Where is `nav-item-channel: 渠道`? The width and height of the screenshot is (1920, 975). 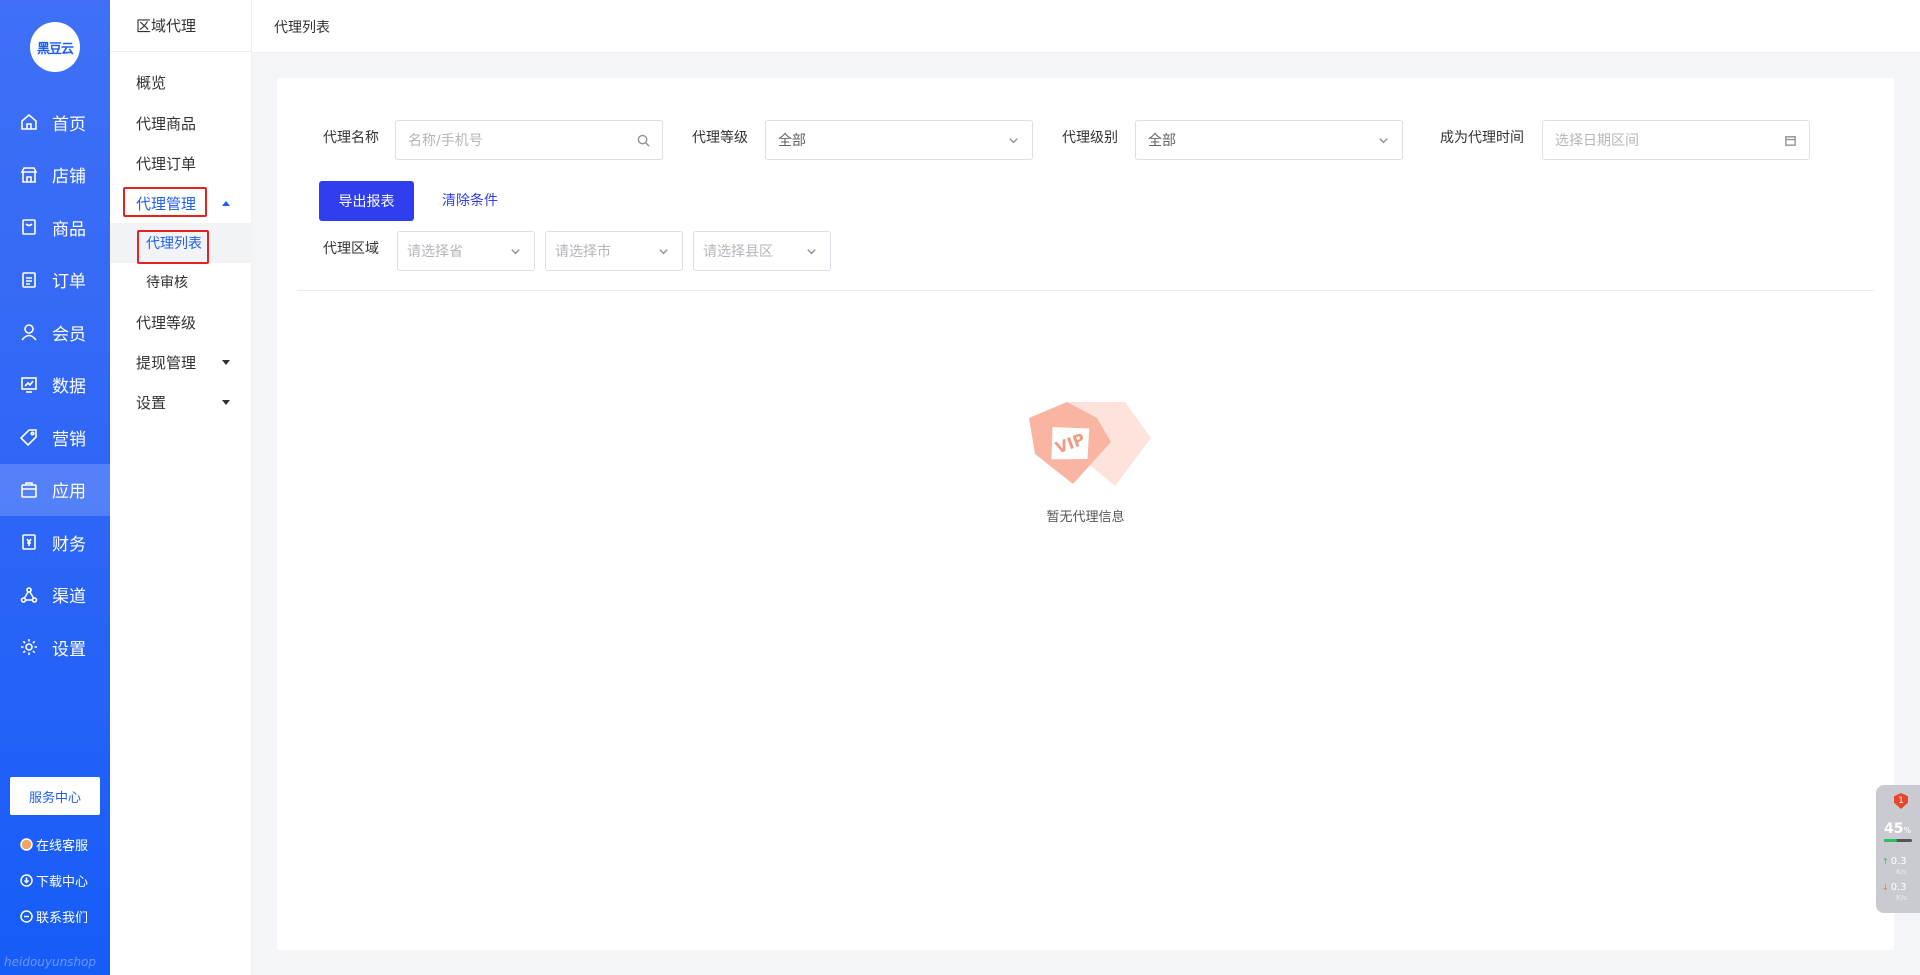 nav-item-channel: 渠道 is located at coordinates (55, 595).